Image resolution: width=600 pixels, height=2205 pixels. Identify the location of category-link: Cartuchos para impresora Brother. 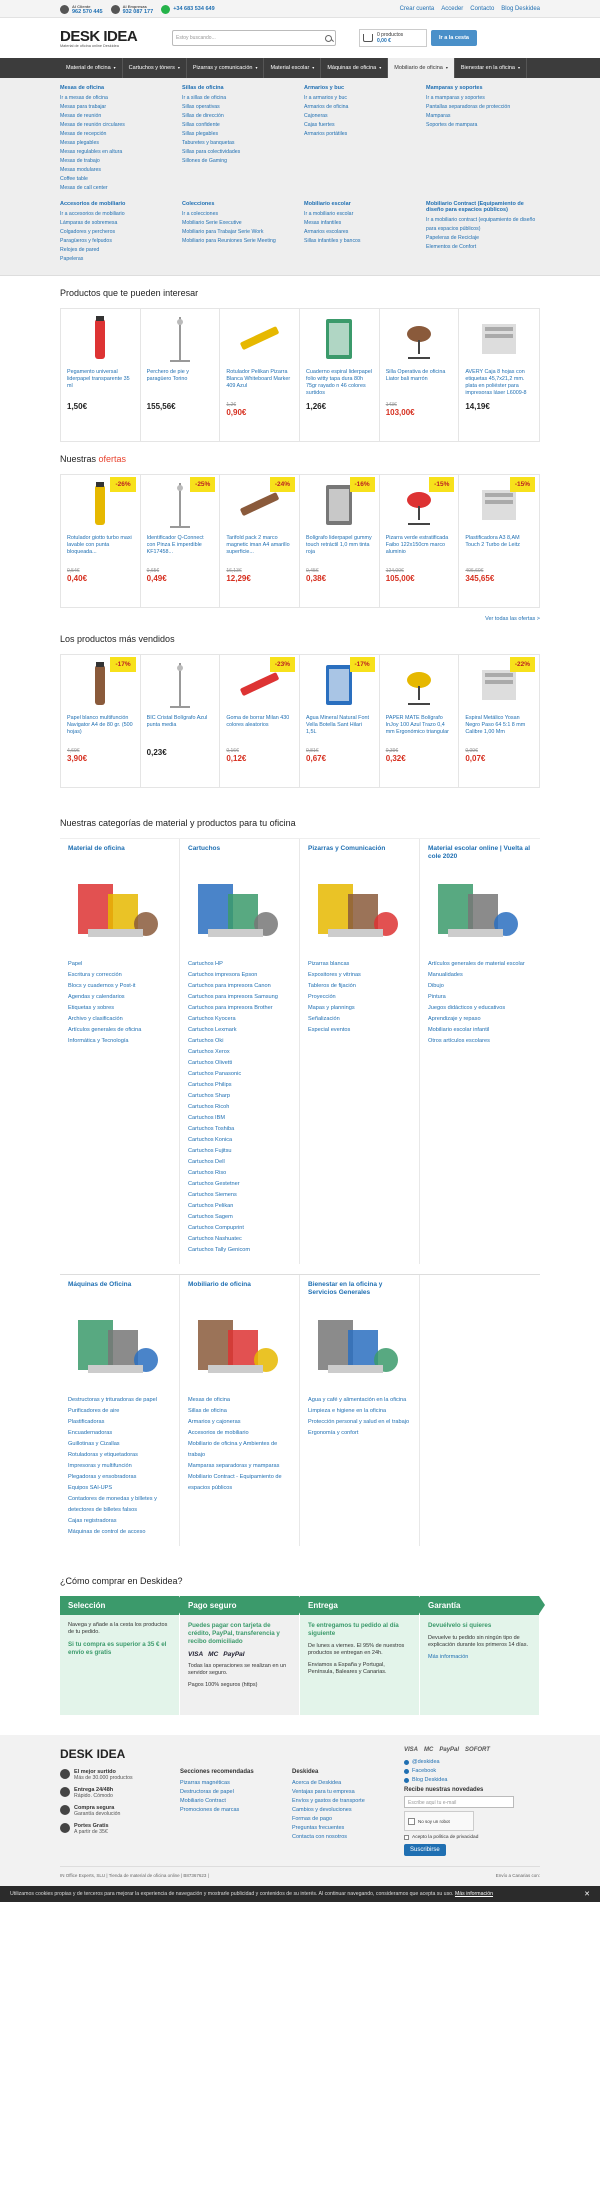
(239, 1008).